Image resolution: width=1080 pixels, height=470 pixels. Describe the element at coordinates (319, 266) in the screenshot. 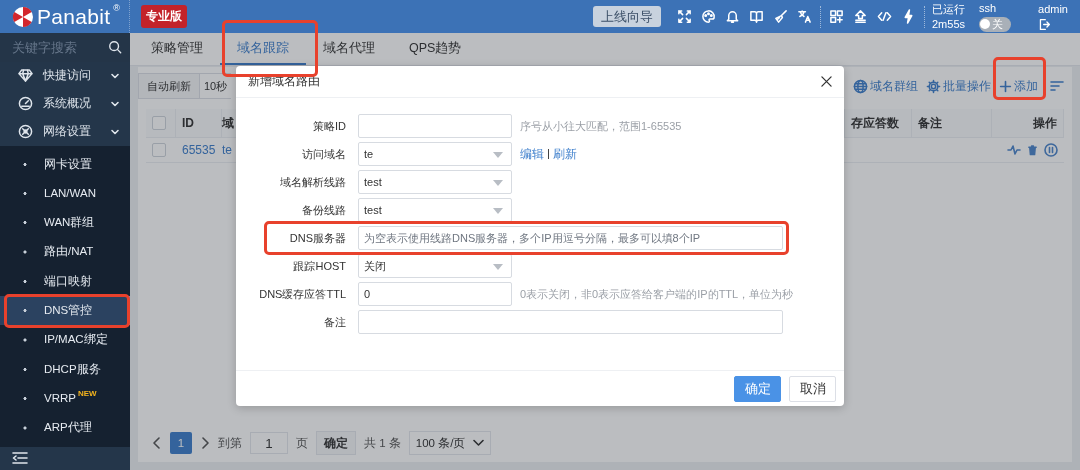

I see `field-label: 跟踪HOST` at that location.